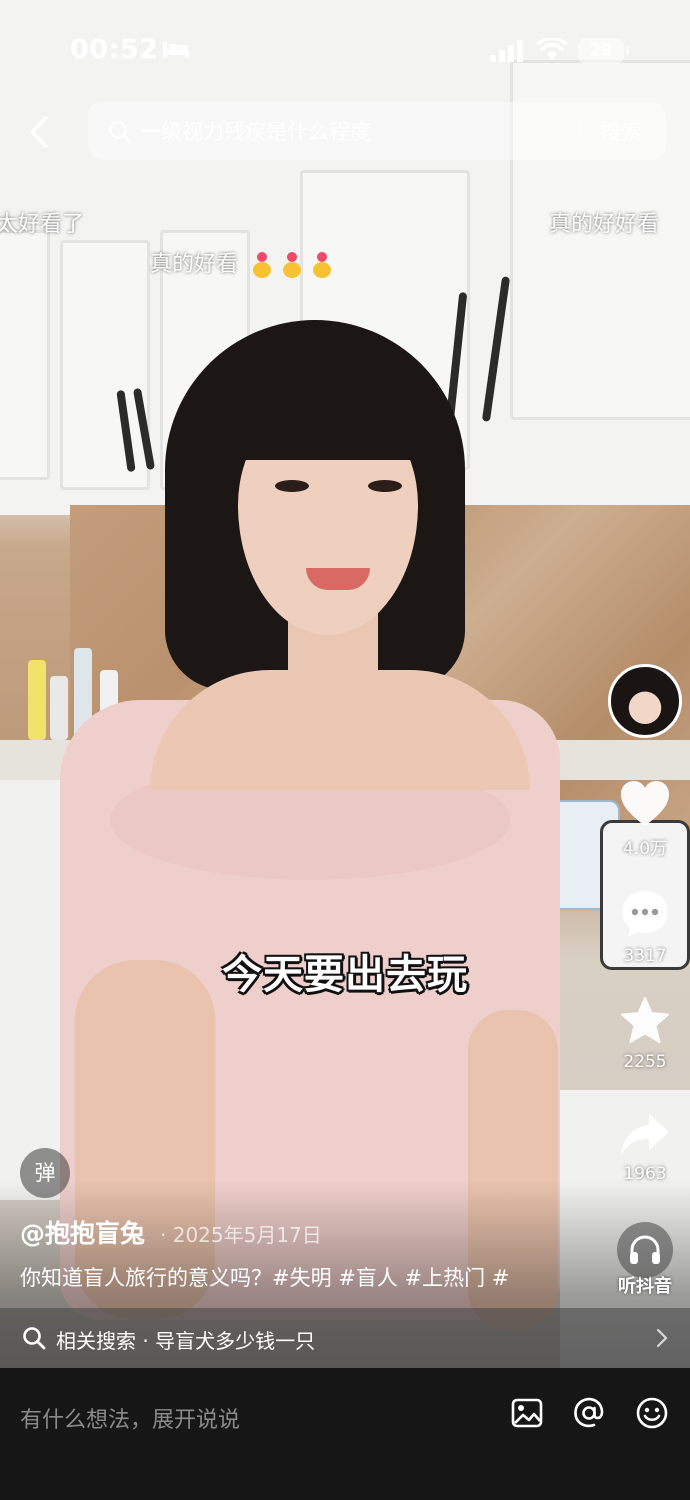 This screenshot has width=690, height=1500. What do you see at coordinates (645, 1020) in the screenshot?
I see `star-icon` at bounding box center [645, 1020].